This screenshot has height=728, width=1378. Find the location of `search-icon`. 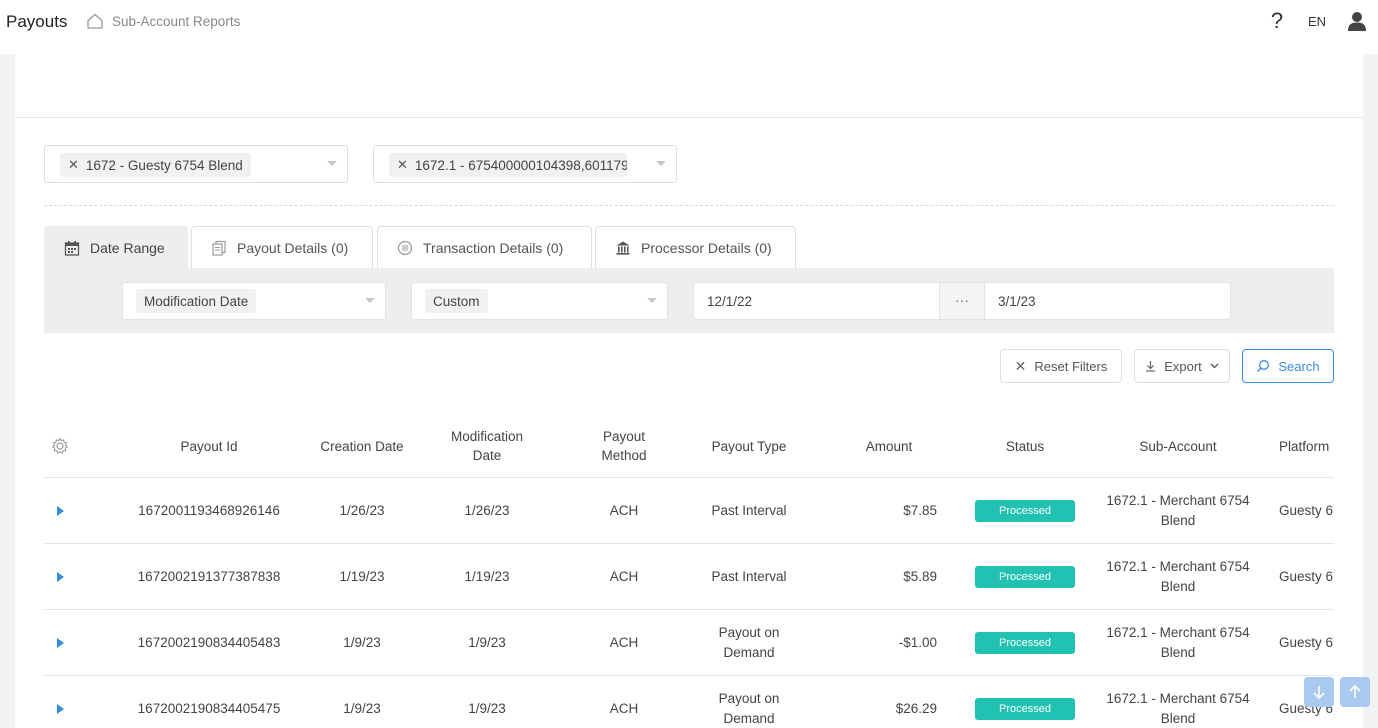

search-icon is located at coordinates (1263, 366).